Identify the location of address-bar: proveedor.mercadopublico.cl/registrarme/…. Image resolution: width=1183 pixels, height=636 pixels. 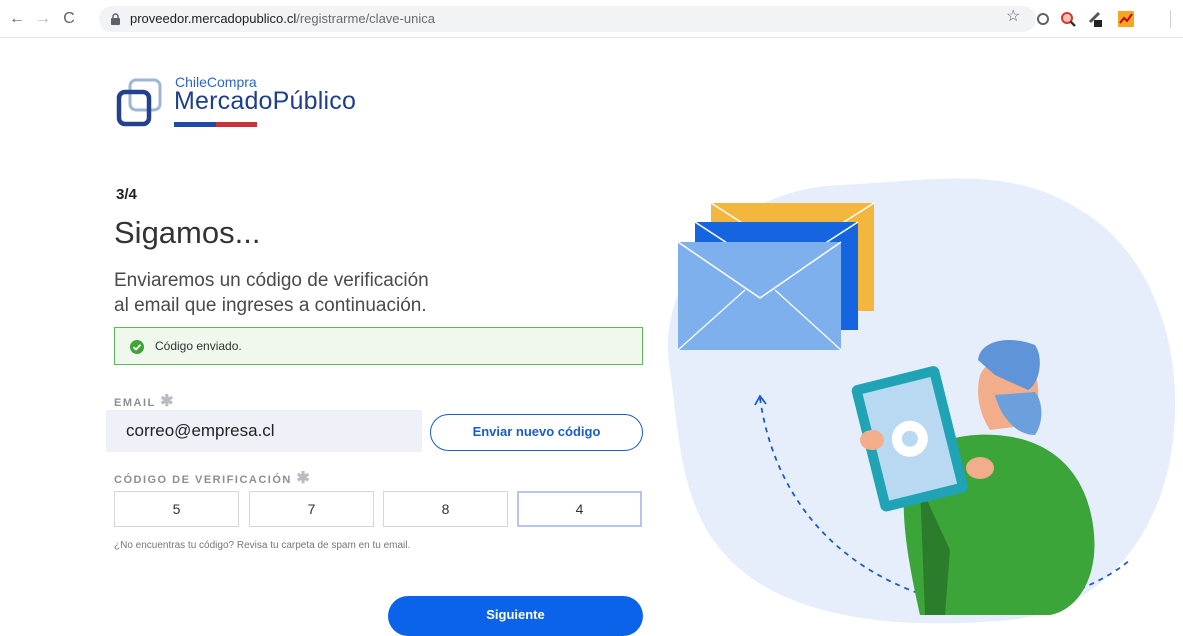
(567, 19).